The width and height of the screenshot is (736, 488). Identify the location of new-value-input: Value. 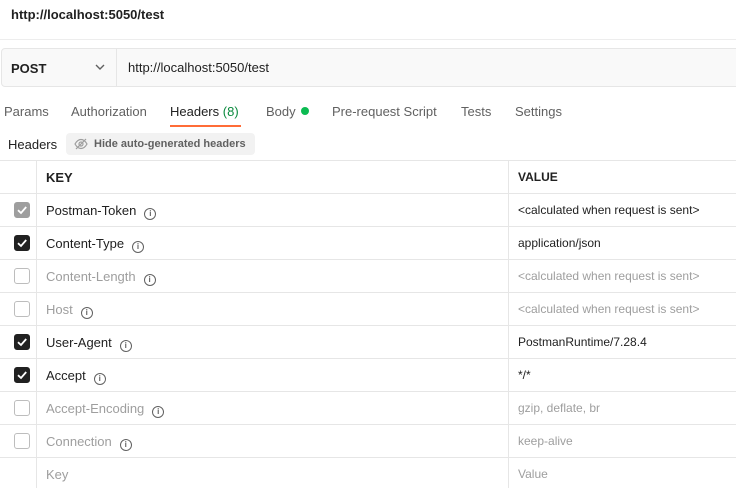
(533, 474).